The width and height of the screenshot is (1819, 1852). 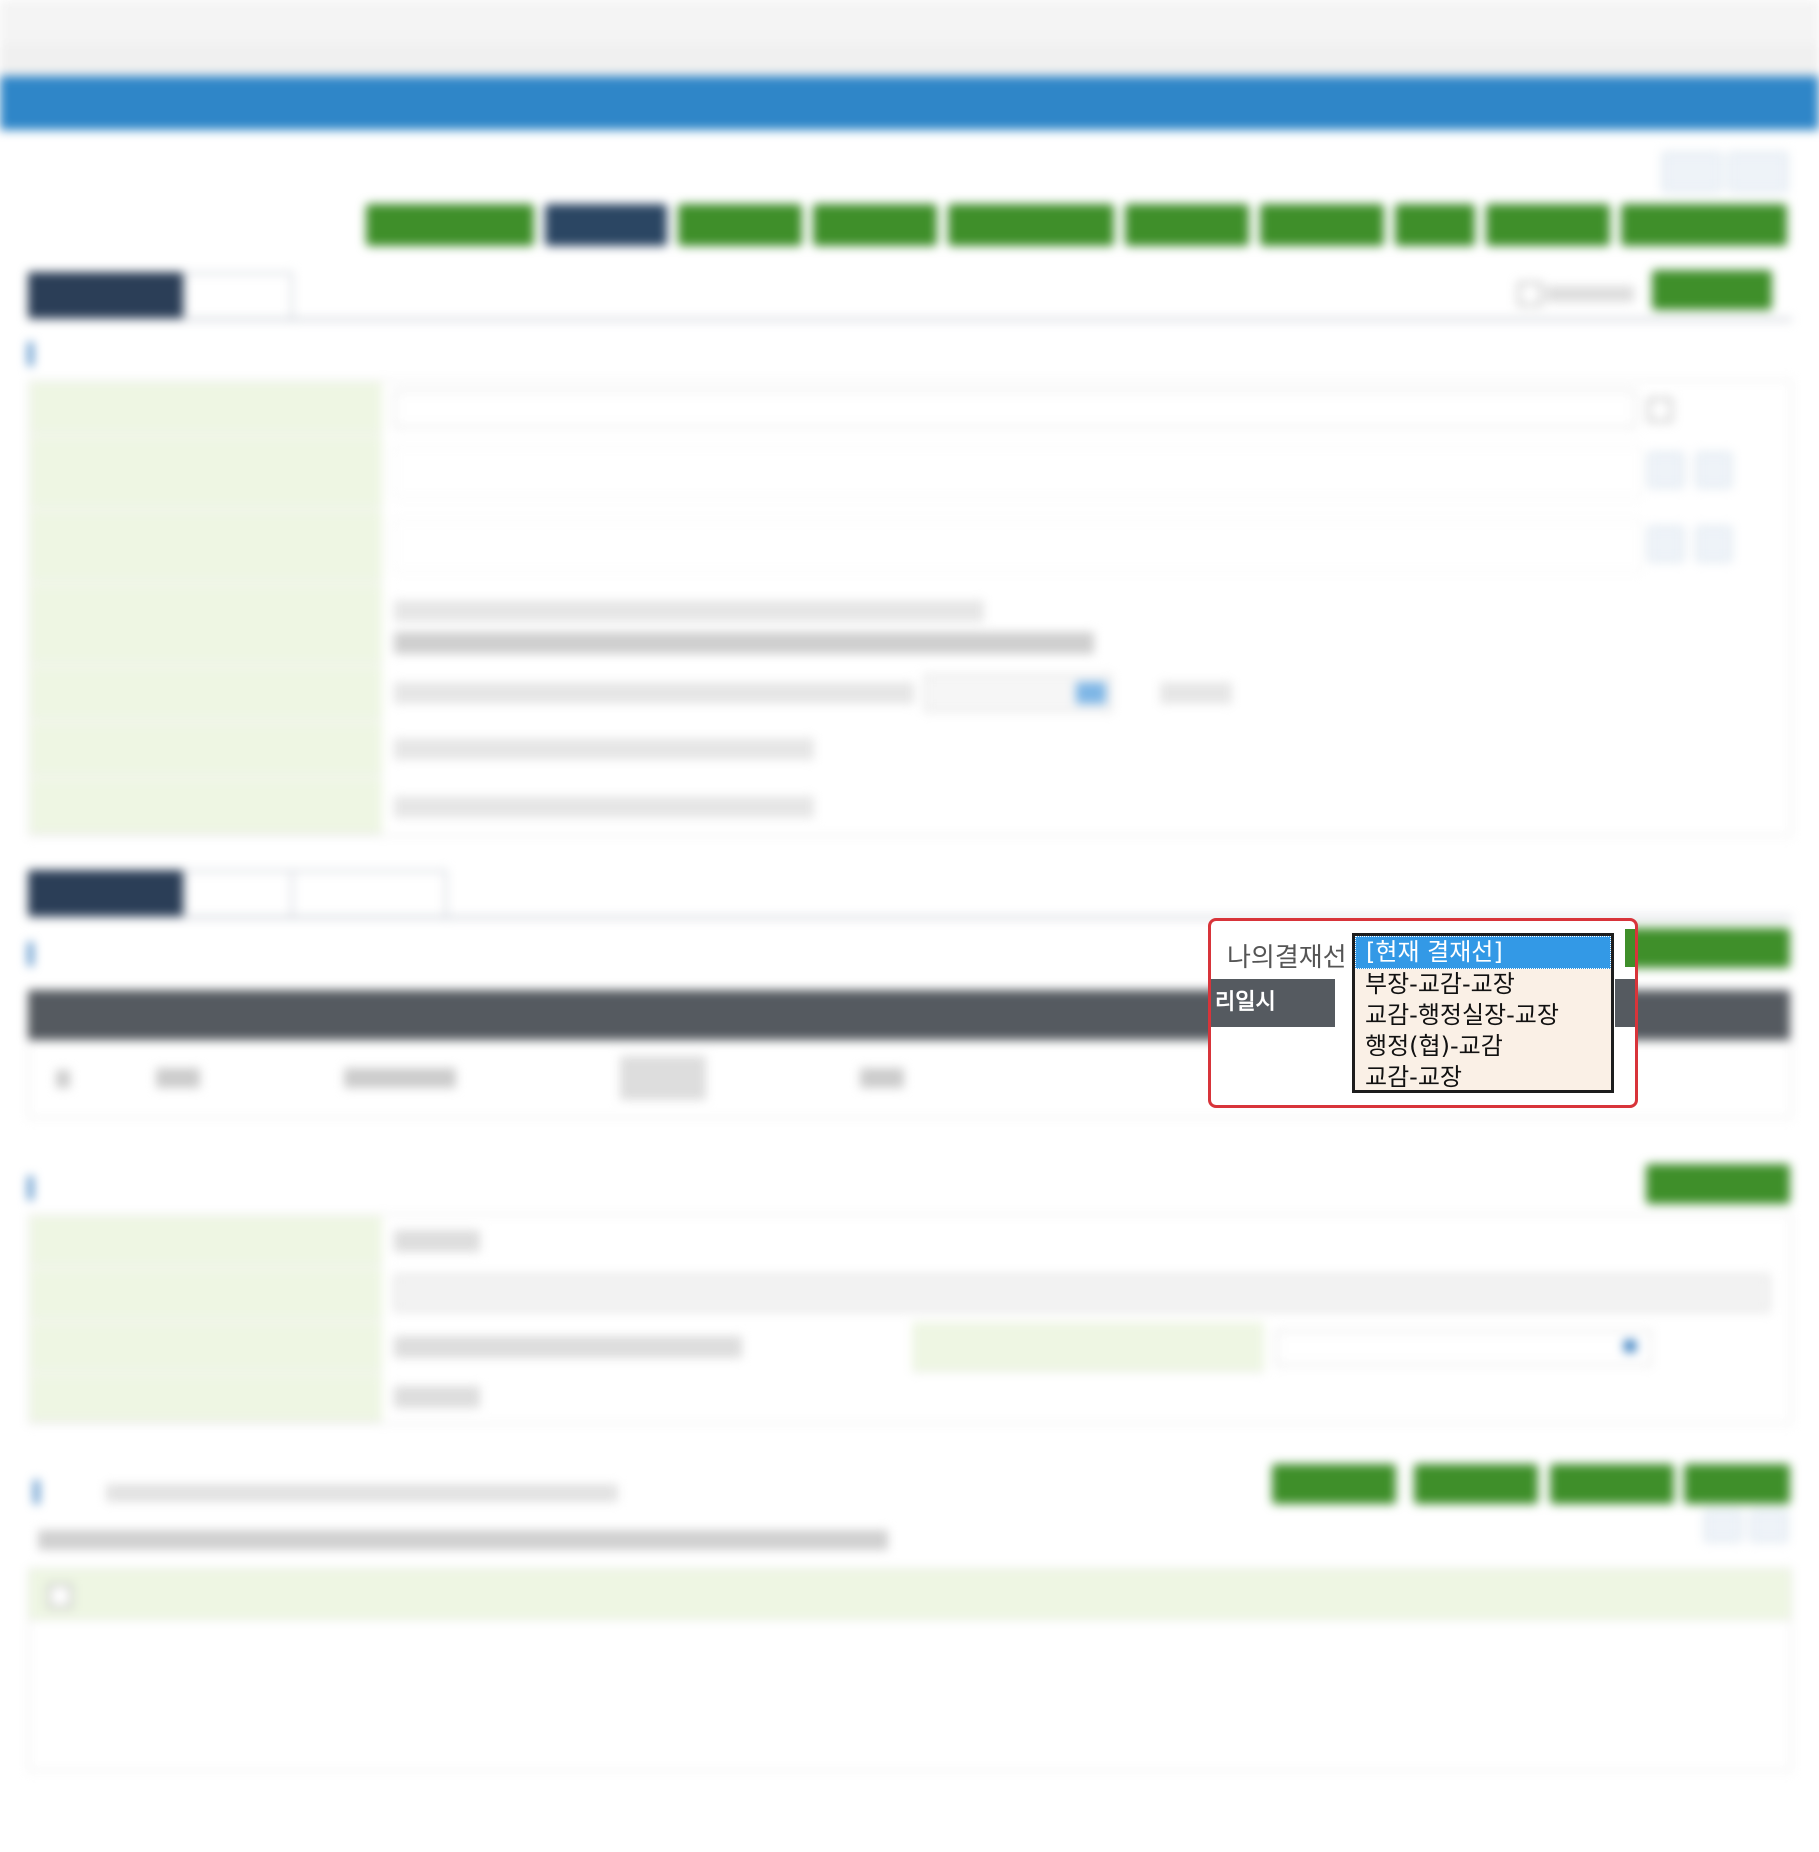 I want to click on app-header, so click(x=909, y=103).